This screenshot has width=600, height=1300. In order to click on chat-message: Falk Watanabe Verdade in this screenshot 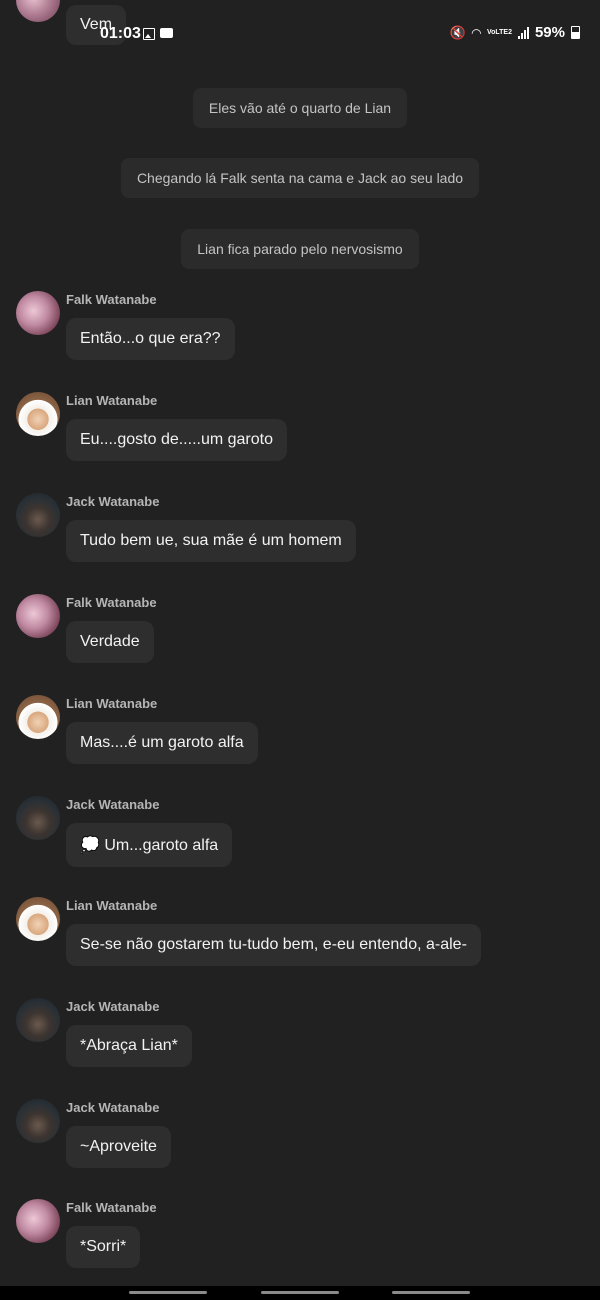, I will do `click(300, 639)`.